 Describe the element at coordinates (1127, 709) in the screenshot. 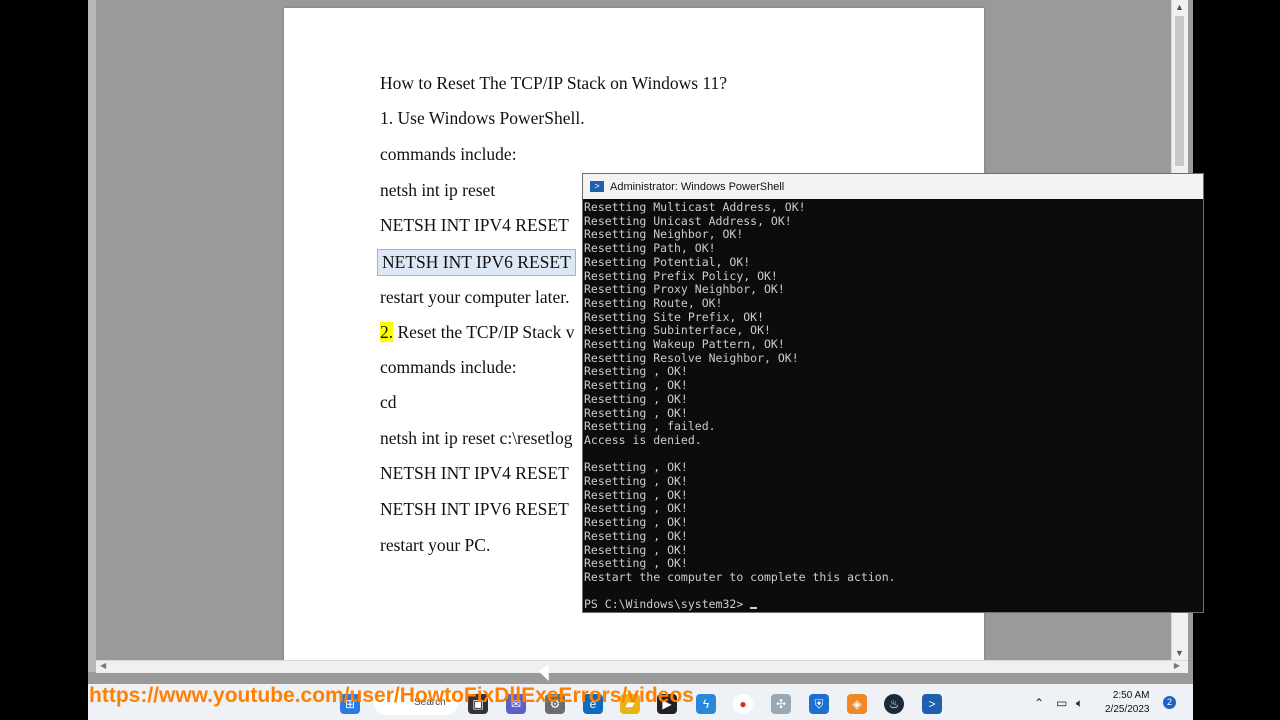

I see `clock-date: 2/25/2023` at that location.